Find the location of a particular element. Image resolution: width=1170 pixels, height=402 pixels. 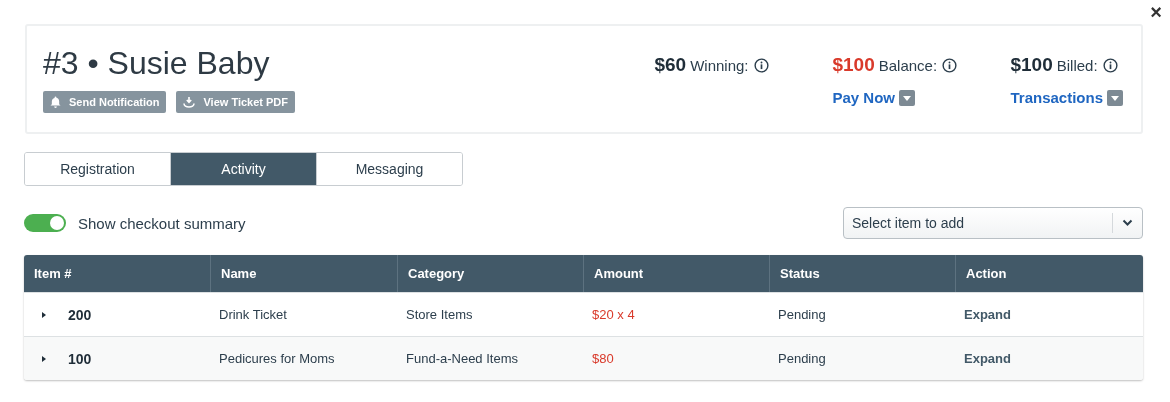

select-input-field: Select item to add is located at coordinates (978, 223).